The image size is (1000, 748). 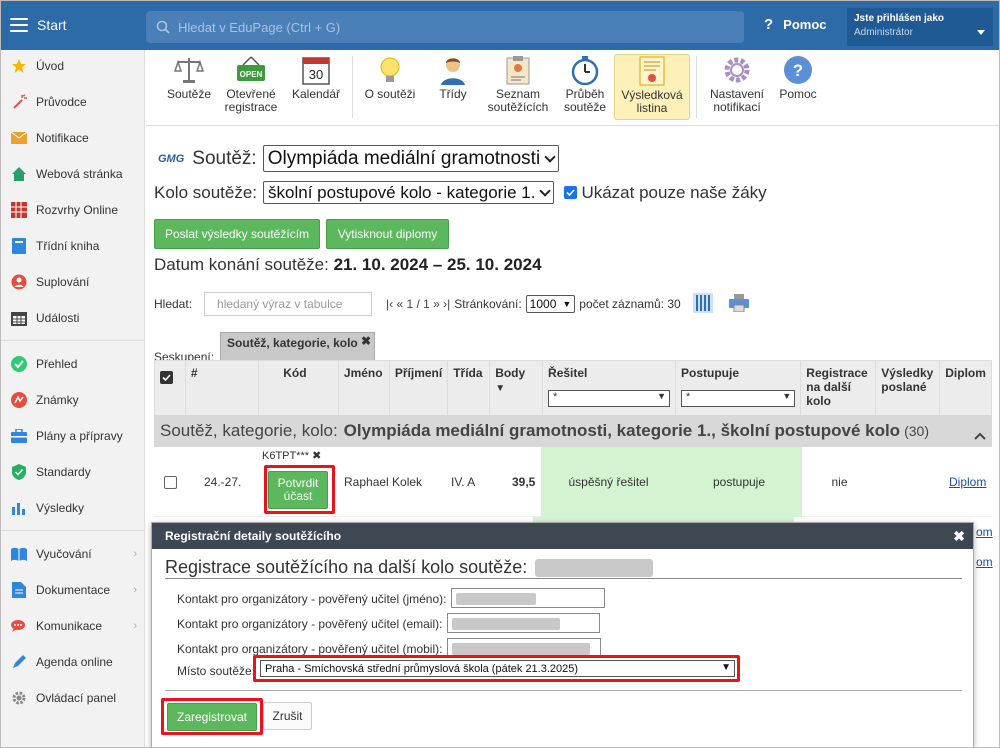 I want to click on cancel-button: Zrušit, so click(x=287, y=716).